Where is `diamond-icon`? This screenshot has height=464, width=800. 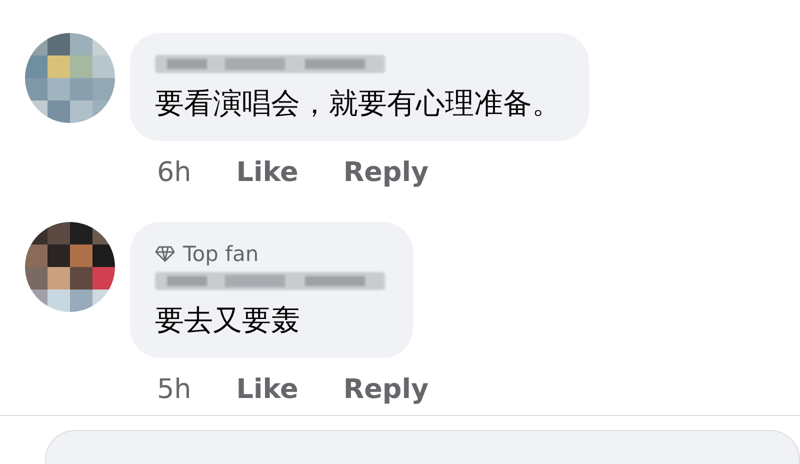 diamond-icon is located at coordinates (165, 254).